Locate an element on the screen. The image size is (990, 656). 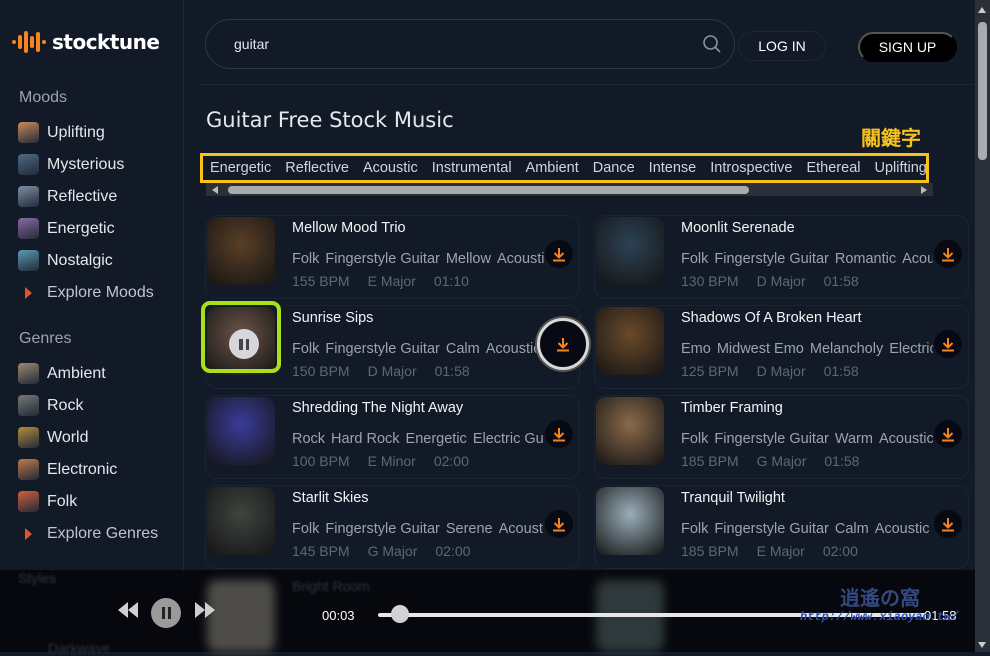
login-button: LOG IN is located at coordinates (782, 46).